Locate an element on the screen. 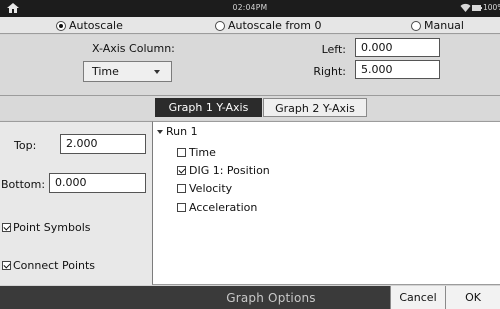 The image size is (500, 309). left-label: Left: is located at coordinates (333, 49).